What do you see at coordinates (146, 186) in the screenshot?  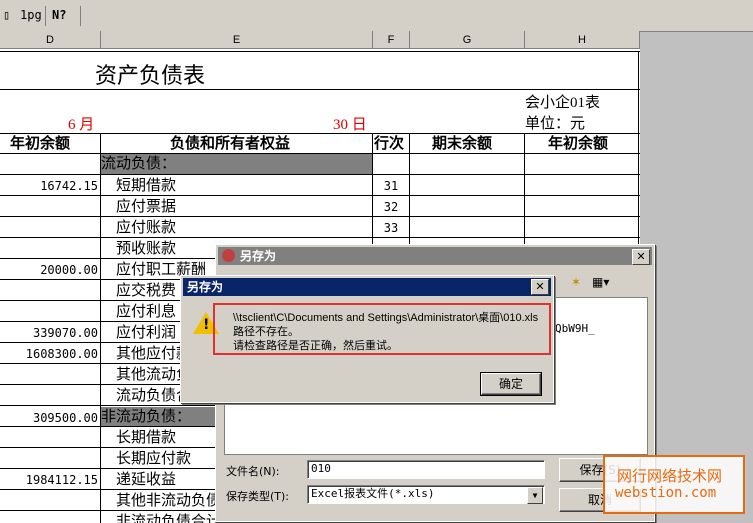 I see `row-e-label: 短期借款` at bounding box center [146, 186].